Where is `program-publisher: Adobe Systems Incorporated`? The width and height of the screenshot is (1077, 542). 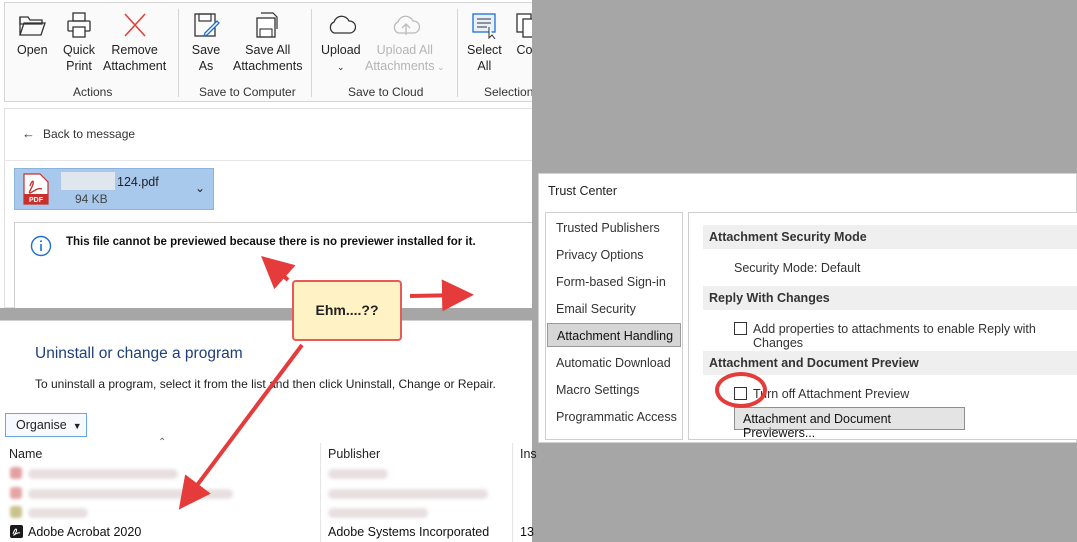
program-publisher: Adobe Systems Incorporated is located at coordinates (409, 532).